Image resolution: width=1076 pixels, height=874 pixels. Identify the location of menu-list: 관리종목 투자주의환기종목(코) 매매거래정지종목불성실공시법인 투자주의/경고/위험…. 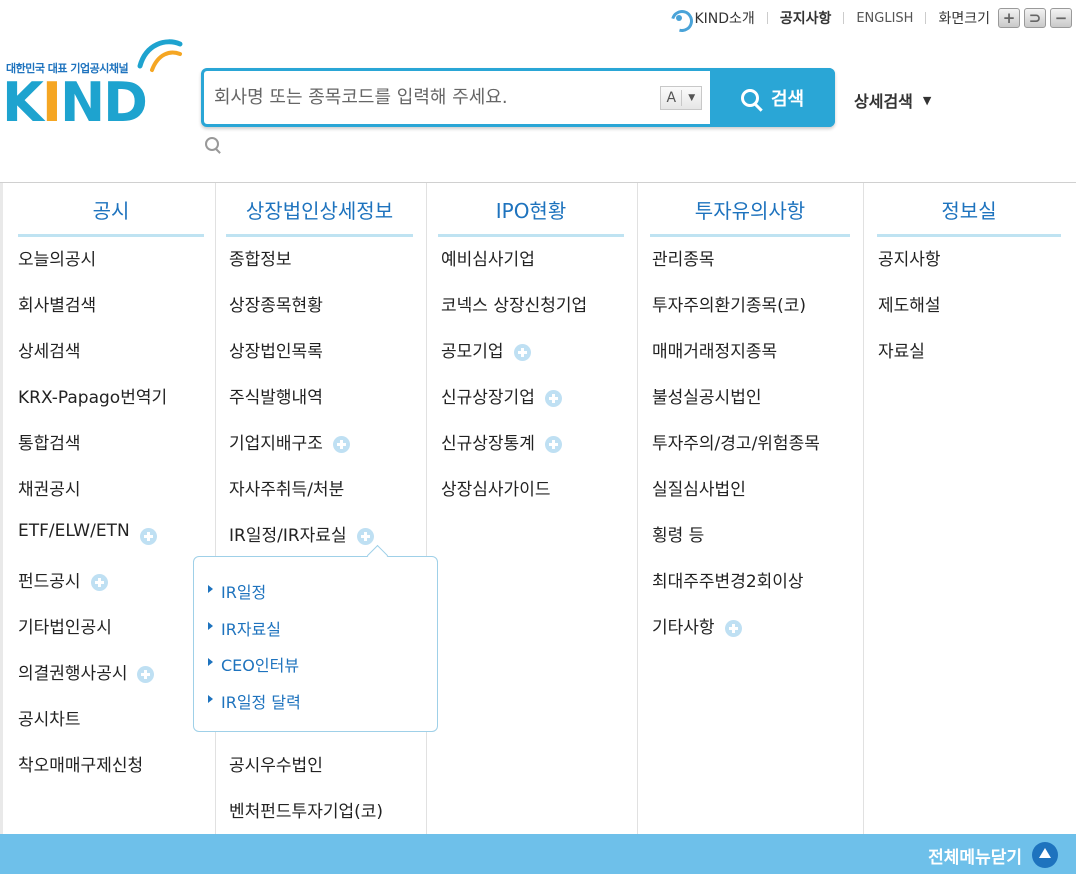
(736, 452).